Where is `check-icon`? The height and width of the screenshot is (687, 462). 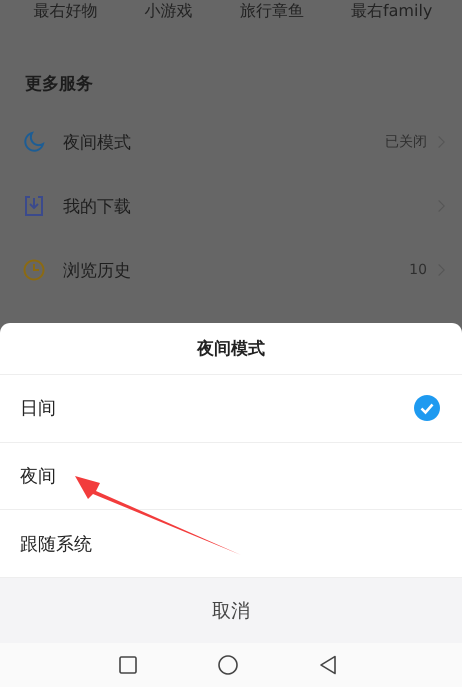 check-icon is located at coordinates (427, 408).